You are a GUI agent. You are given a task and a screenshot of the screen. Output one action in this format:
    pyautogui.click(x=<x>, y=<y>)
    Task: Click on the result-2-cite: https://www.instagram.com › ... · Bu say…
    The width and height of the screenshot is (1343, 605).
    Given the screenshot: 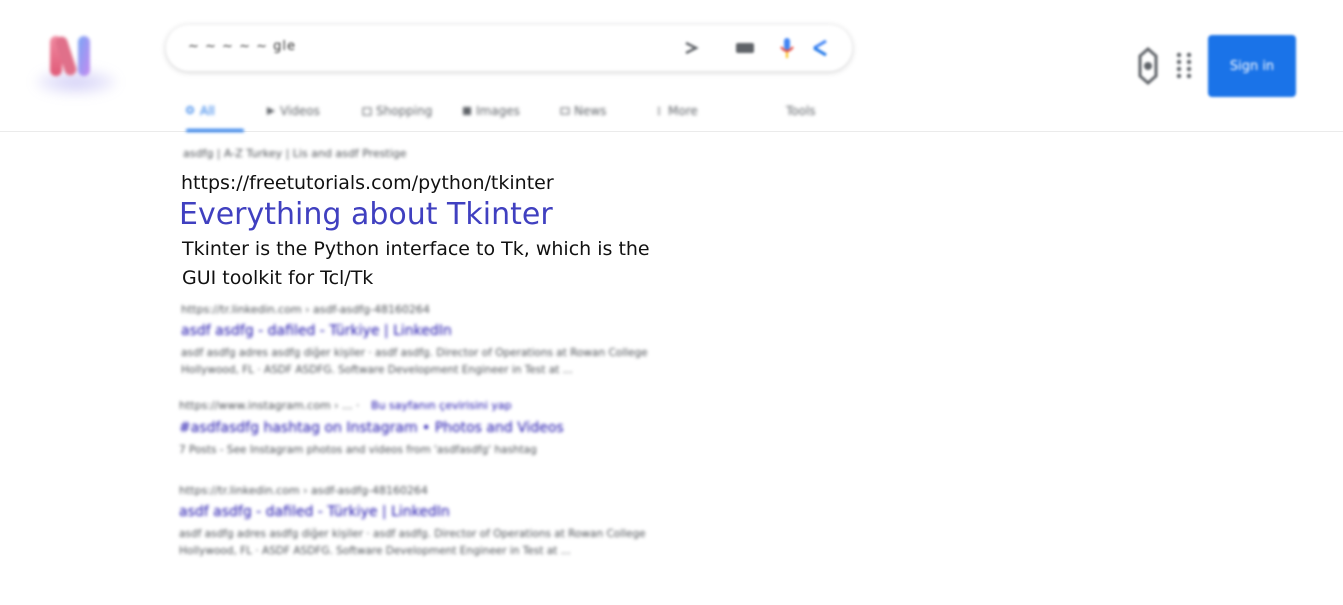 What is the action you would take?
    pyautogui.click(x=345, y=405)
    